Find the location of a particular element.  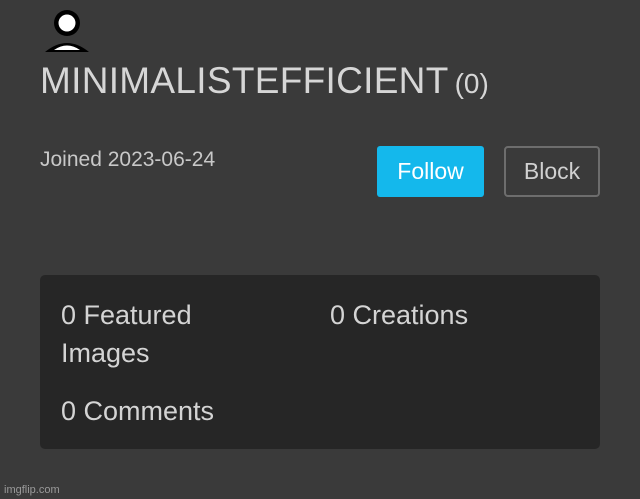

username: MINIMALISTEFFICIENT is located at coordinates (244, 80).